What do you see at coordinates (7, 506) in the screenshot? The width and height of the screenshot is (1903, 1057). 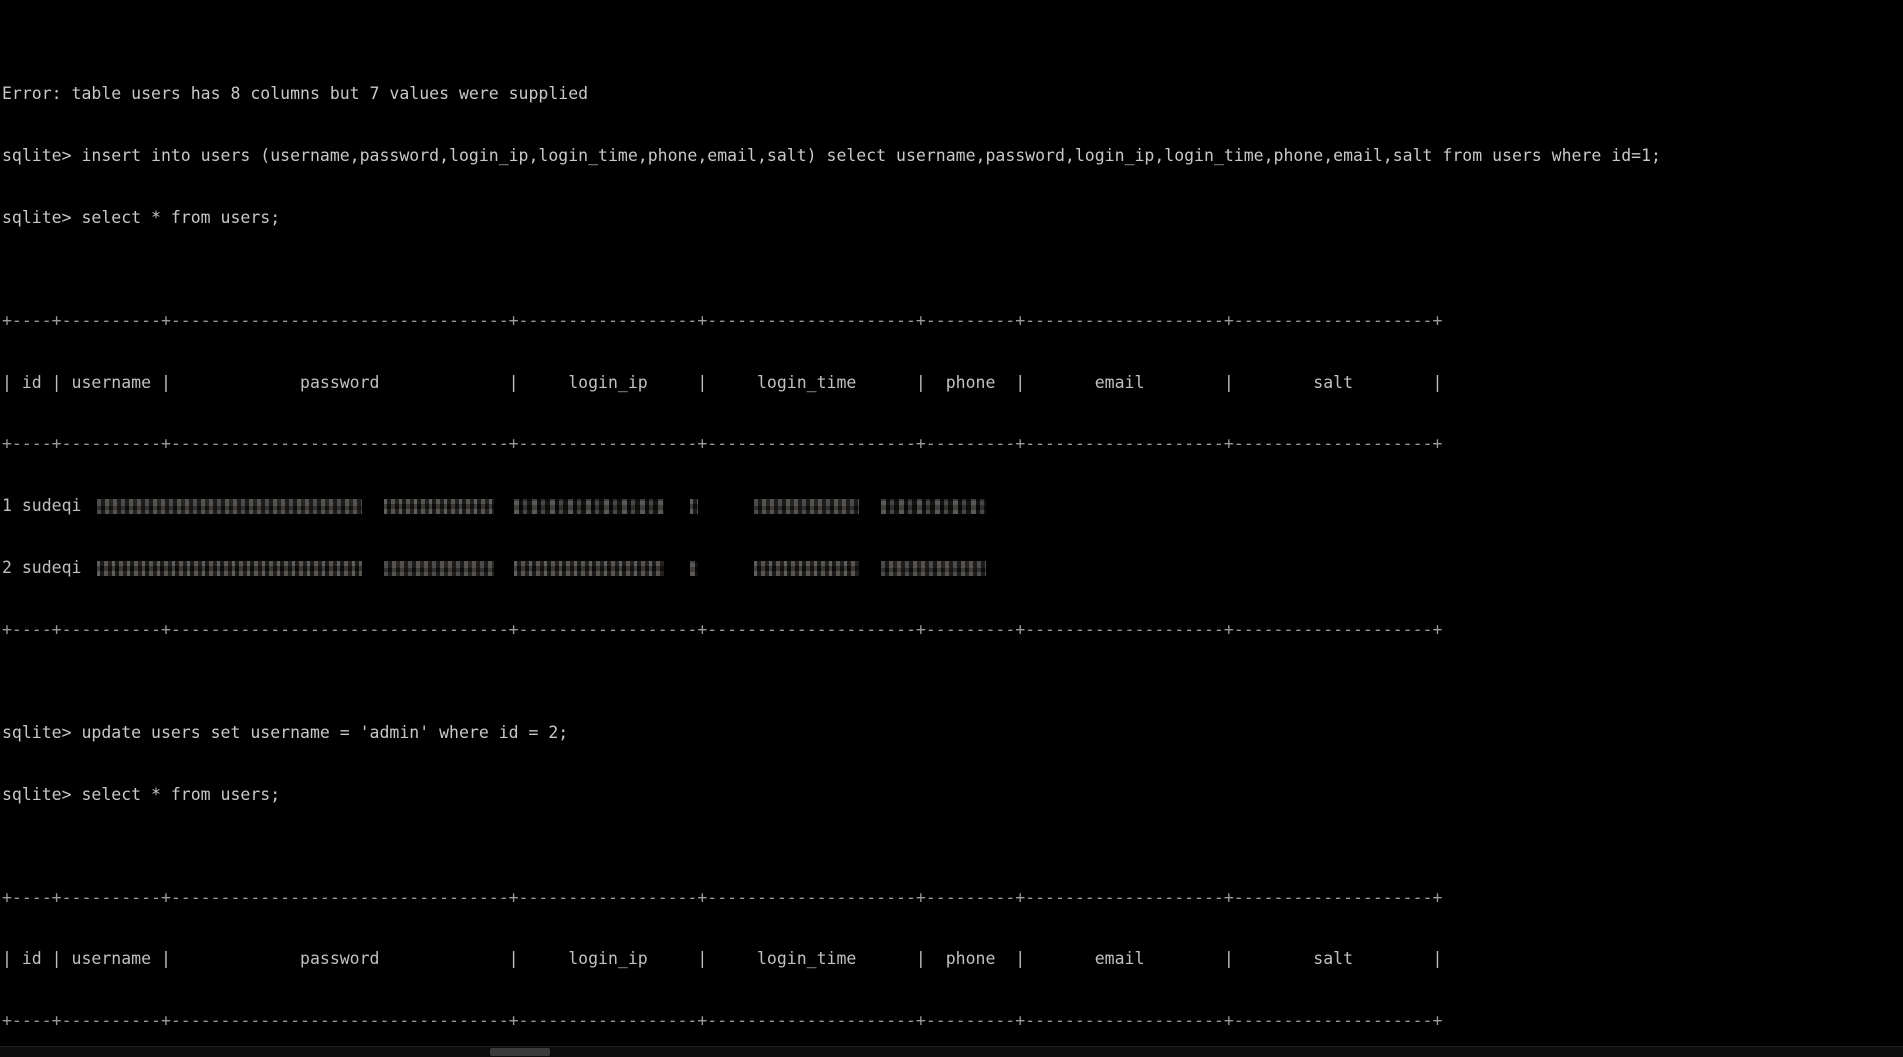 I see `cell-id: 1` at bounding box center [7, 506].